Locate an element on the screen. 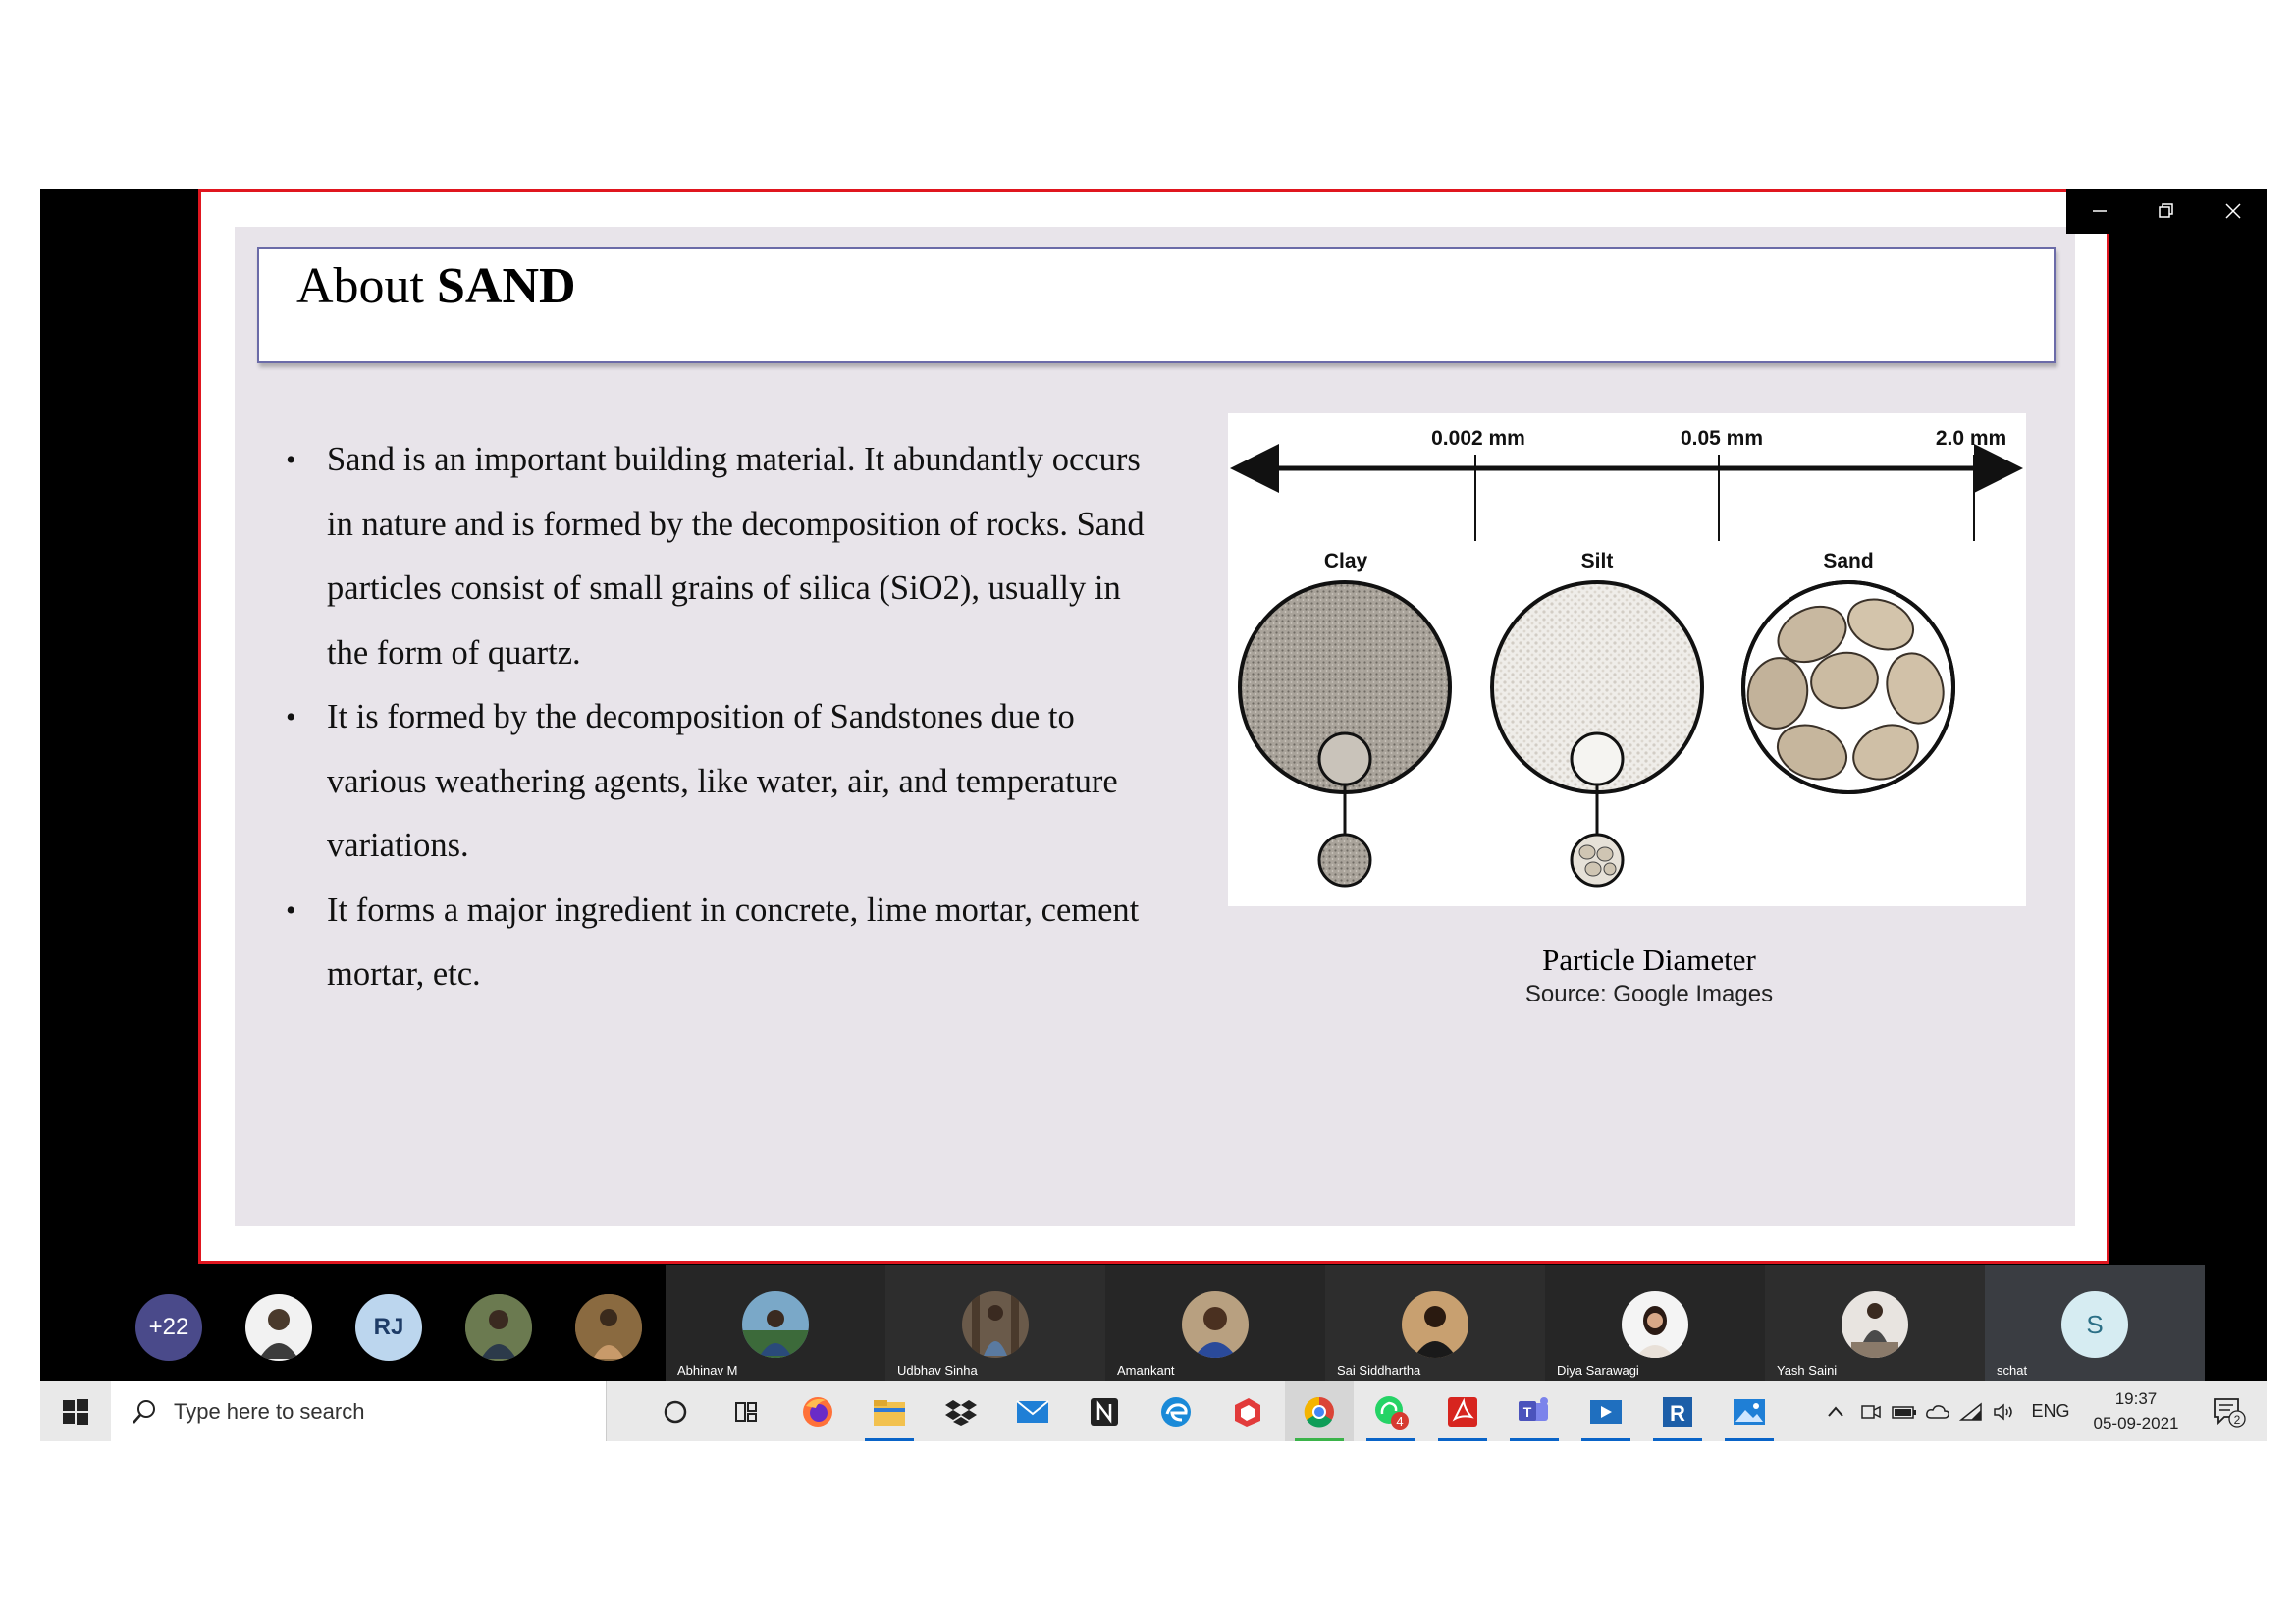 The height and width of the screenshot is (1623, 2296). particle-size-diagram: 0.002 mm 0.05 mm 2.0 mm Clay Silt Sand is located at coordinates (1626, 657).